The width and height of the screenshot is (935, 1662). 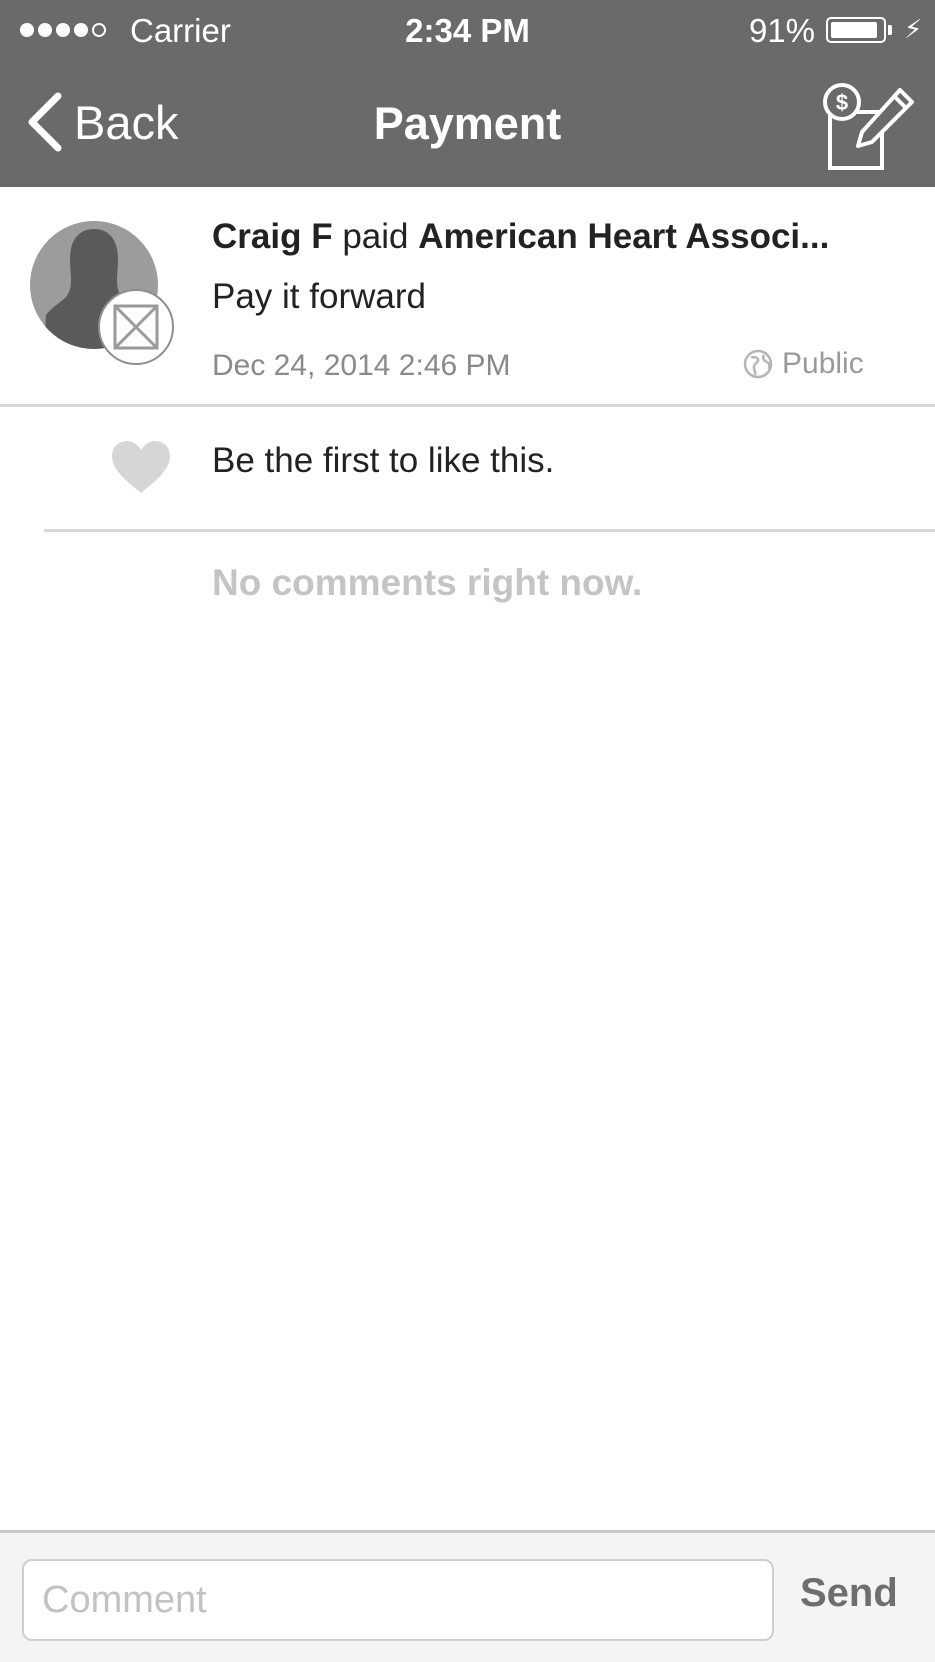 What do you see at coordinates (870, 128) in the screenshot?
I see `pay-compose-icon: $` at bounding box center [870, 128].